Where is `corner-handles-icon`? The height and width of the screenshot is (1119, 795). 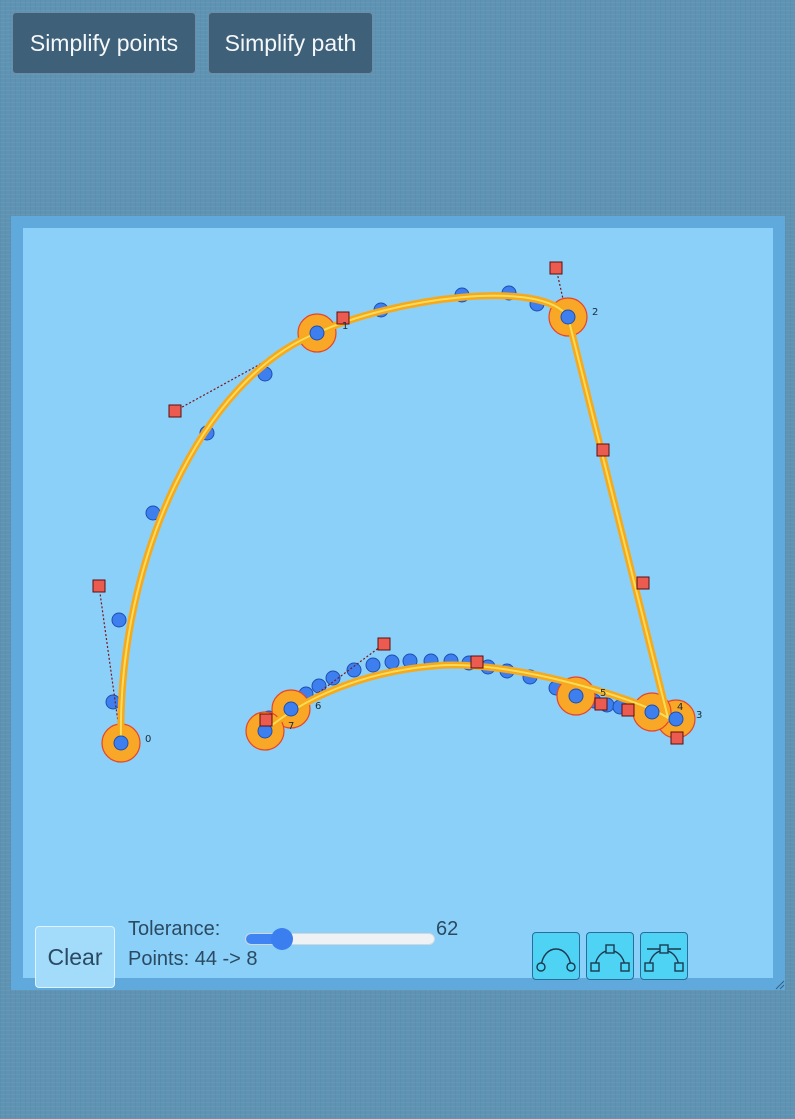
corner-handles-icon is located at coordinates (610, 958).